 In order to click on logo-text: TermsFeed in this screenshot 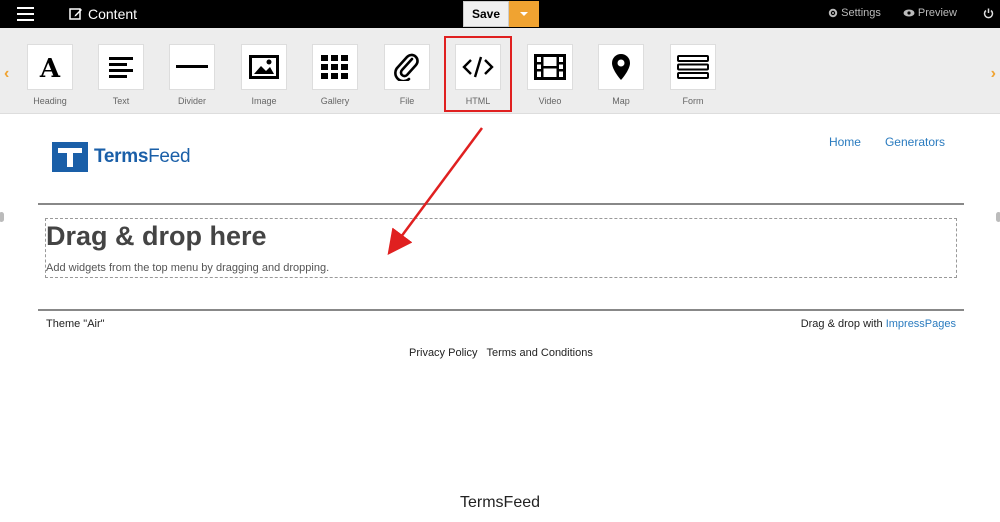, I will do `click(142, 157)`.